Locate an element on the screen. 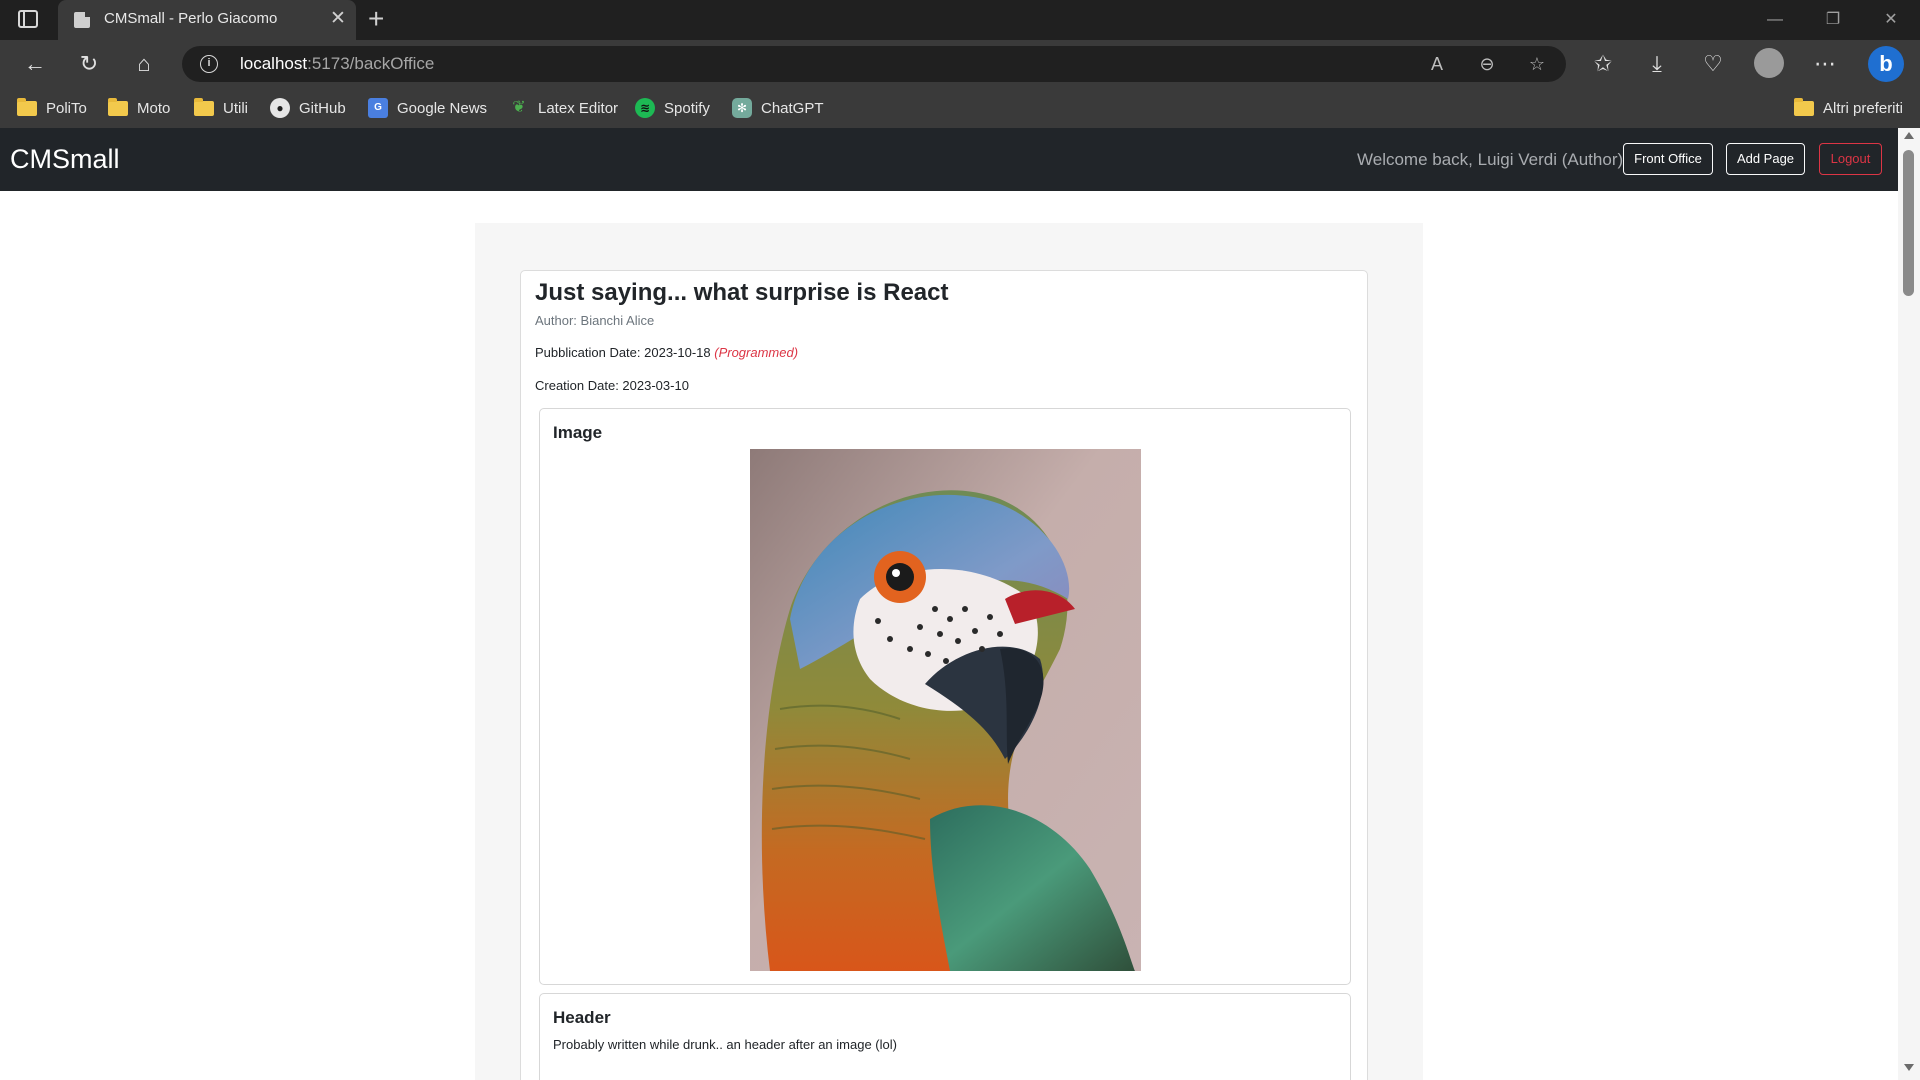 The image size is (1920, 1080). bookmark-spotify: ≋ Spotify is located at coordinates (672, 108).